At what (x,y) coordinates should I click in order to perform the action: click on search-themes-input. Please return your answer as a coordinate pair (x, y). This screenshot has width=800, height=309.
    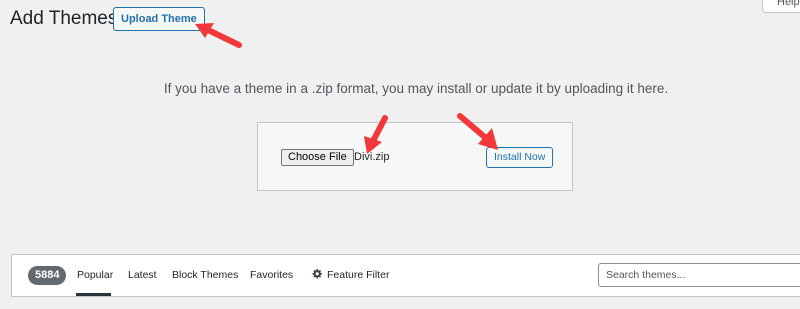
    Looking at the image, I should click on (699, 275).